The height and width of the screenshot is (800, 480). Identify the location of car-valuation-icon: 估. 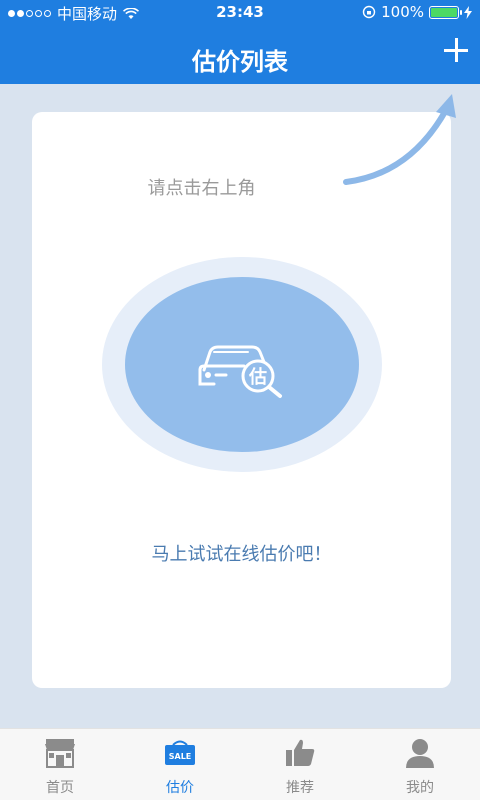
(240, 371).